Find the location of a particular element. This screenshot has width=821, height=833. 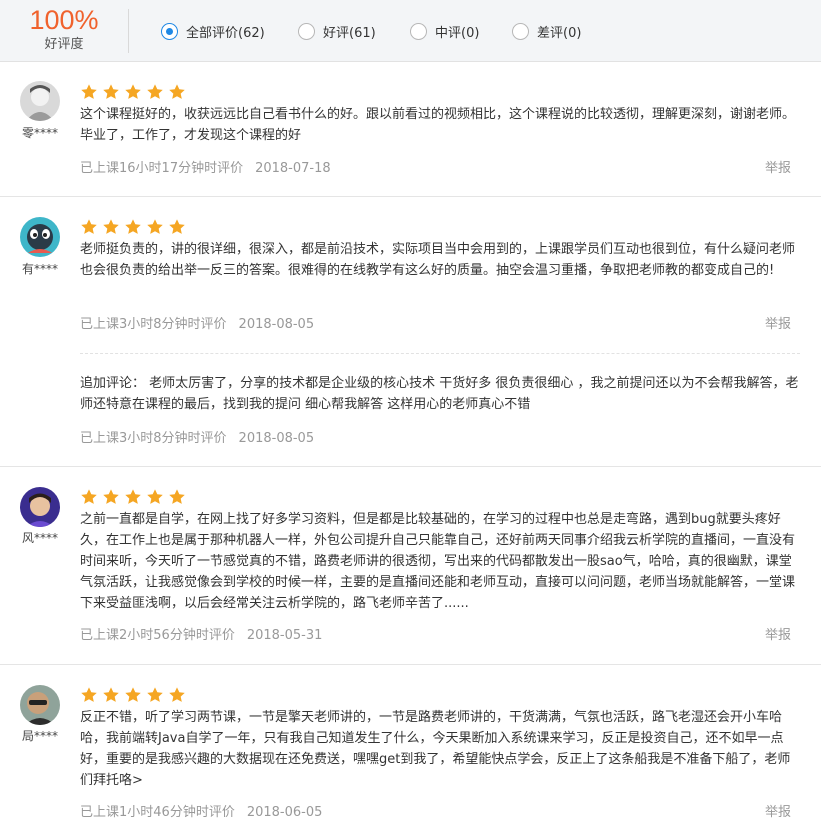

followup-divider is located at coordinates (440, 353).